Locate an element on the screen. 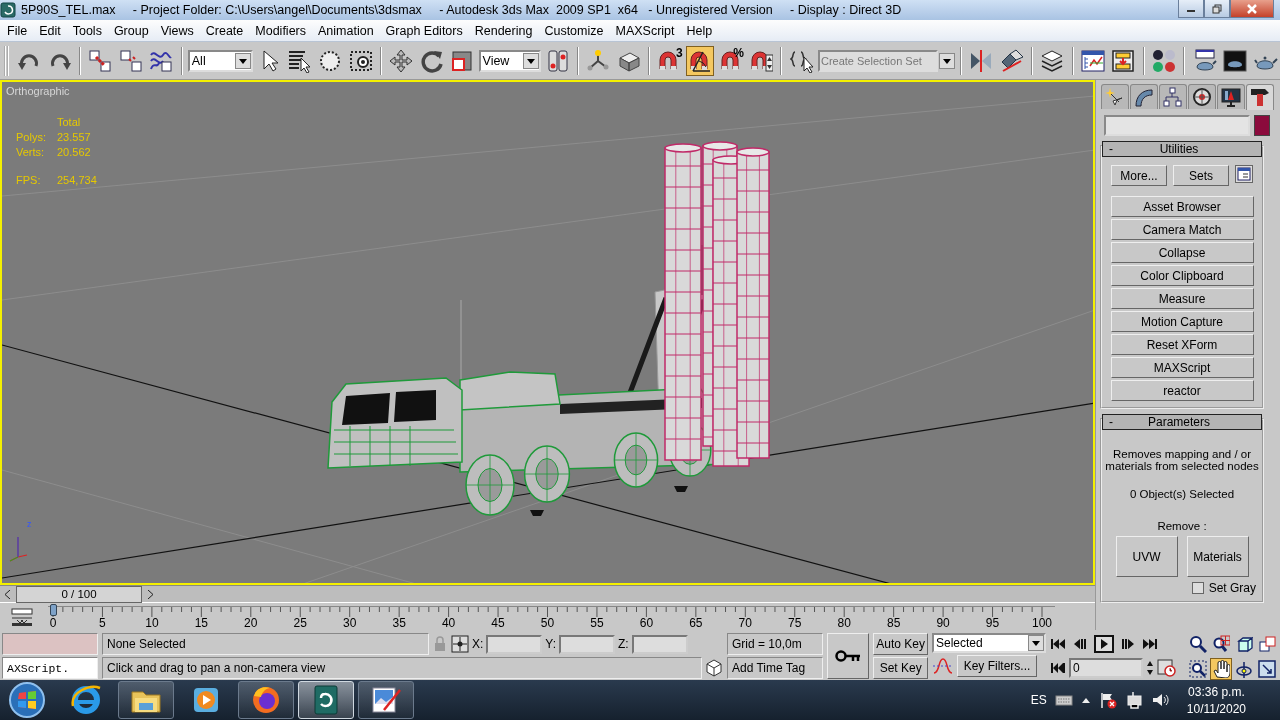 The image size is (1280, 720). object-color-swatch is located at coordinates (1262, 125).